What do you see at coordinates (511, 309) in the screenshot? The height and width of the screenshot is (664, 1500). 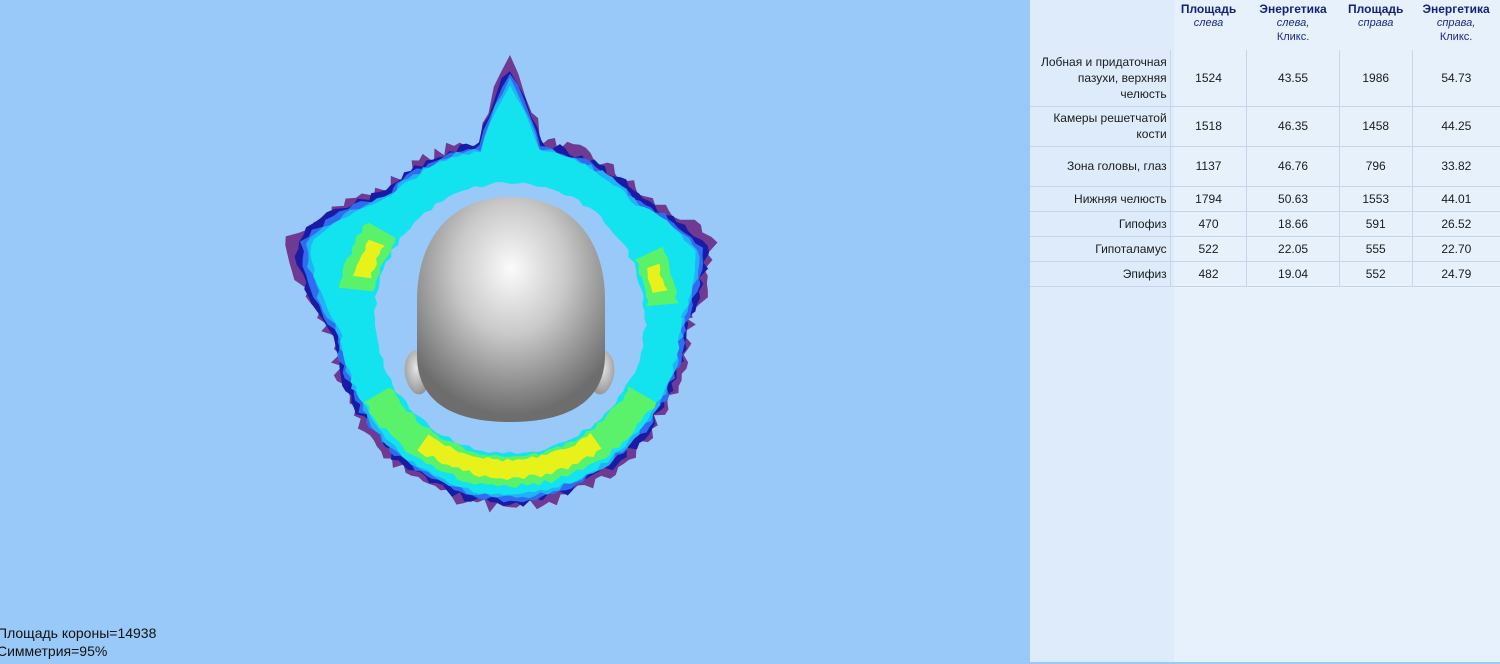 I see `head-shape` at bounding box center [511, 309].